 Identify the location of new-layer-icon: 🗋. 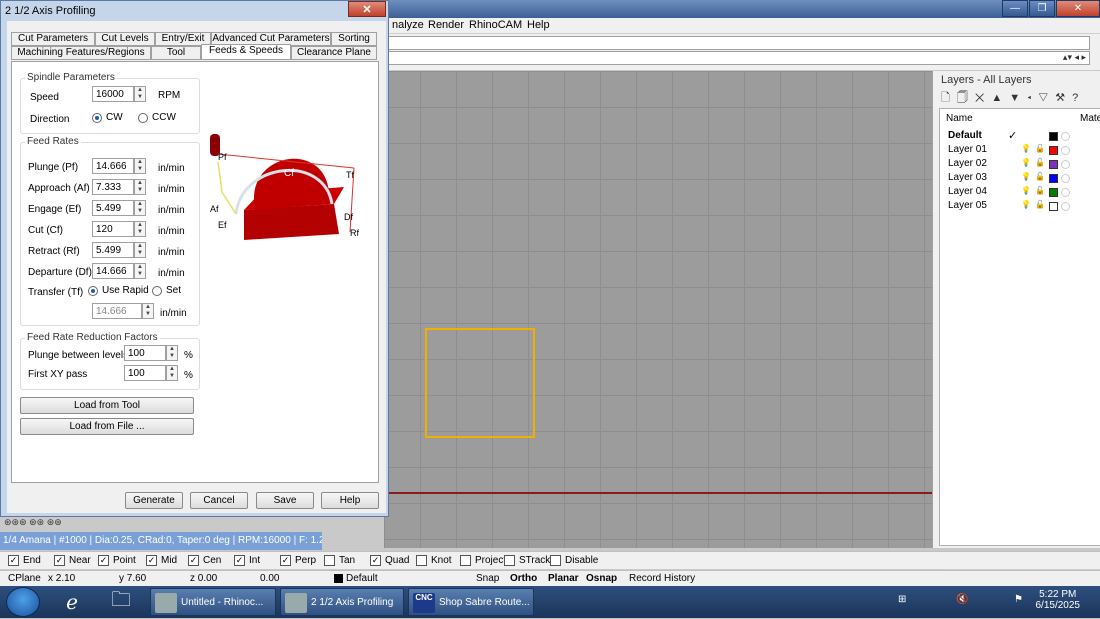
(949, 98).